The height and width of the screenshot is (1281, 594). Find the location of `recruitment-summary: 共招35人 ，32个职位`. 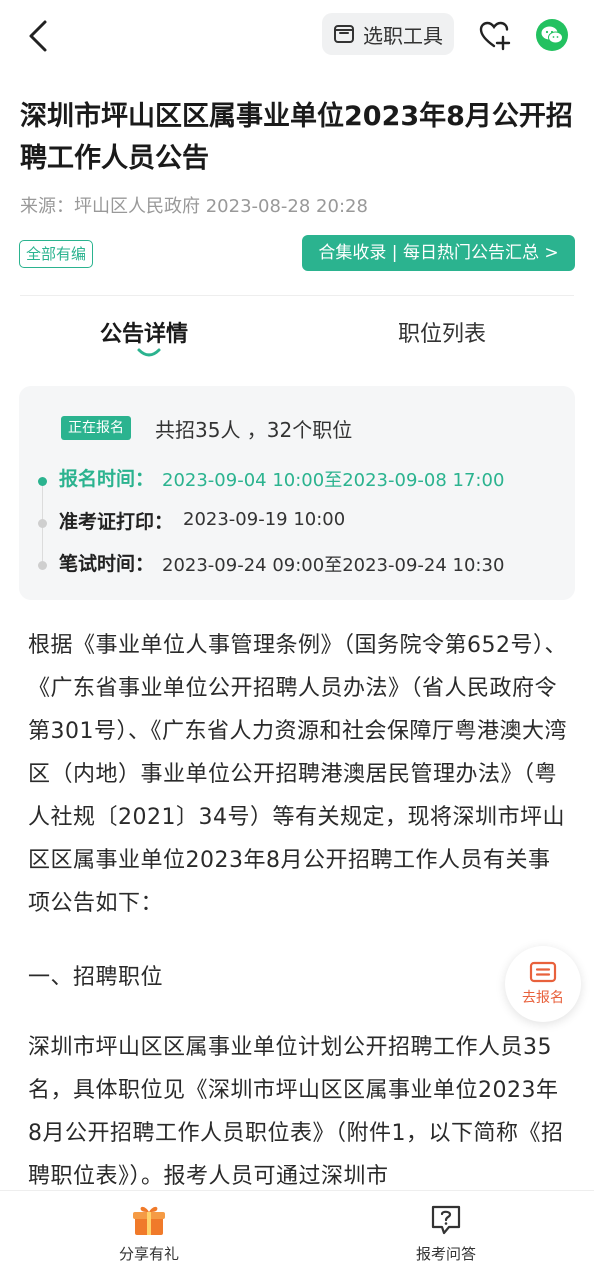

recruitment-summary: 共招35人 ，32个职位 is located at coordinates (254, 430).